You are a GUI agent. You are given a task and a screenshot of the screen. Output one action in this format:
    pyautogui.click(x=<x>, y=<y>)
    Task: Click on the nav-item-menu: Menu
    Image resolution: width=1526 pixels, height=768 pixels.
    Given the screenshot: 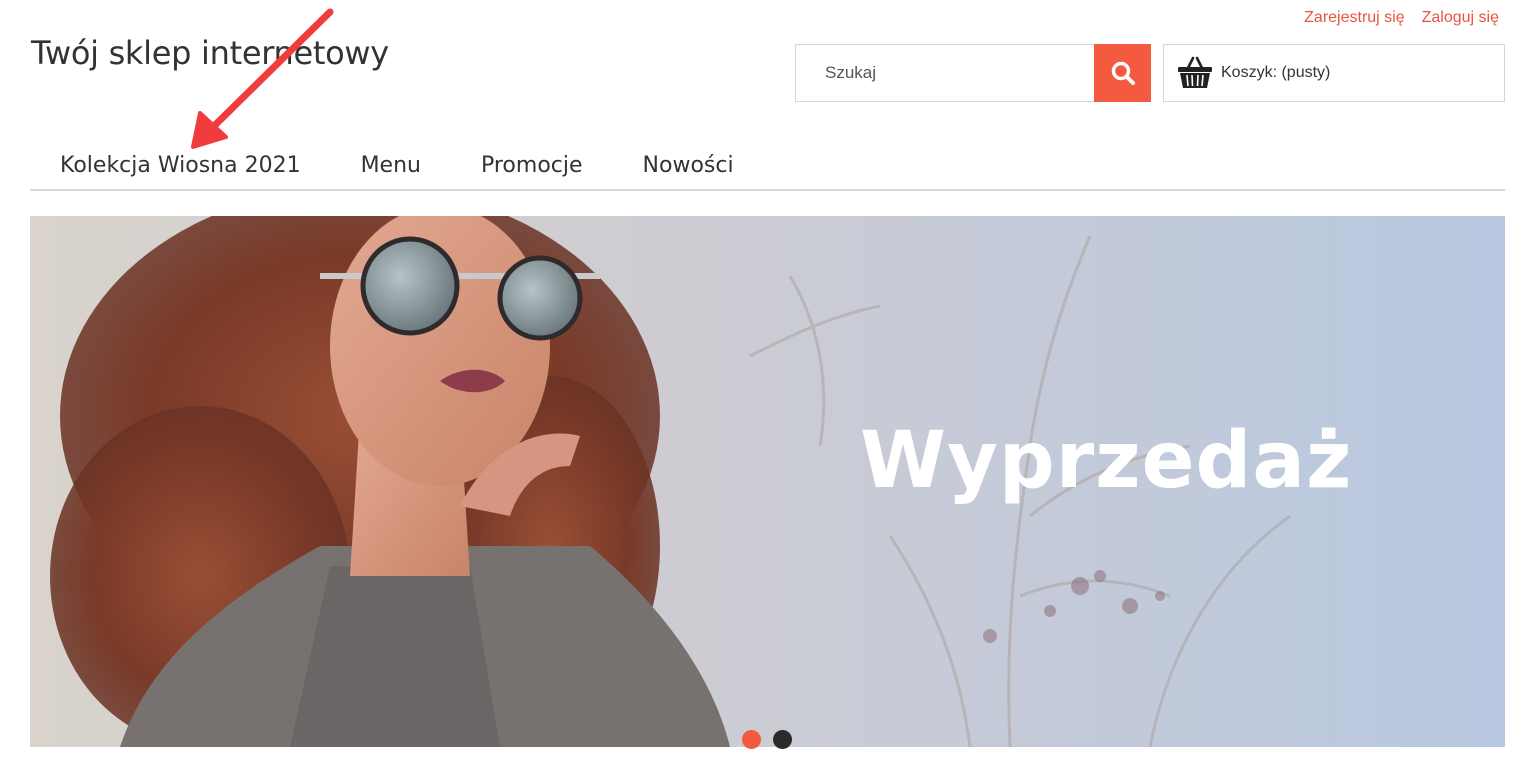 What is the action you would take?
    pyautogui.click(x=391, y=165)
    